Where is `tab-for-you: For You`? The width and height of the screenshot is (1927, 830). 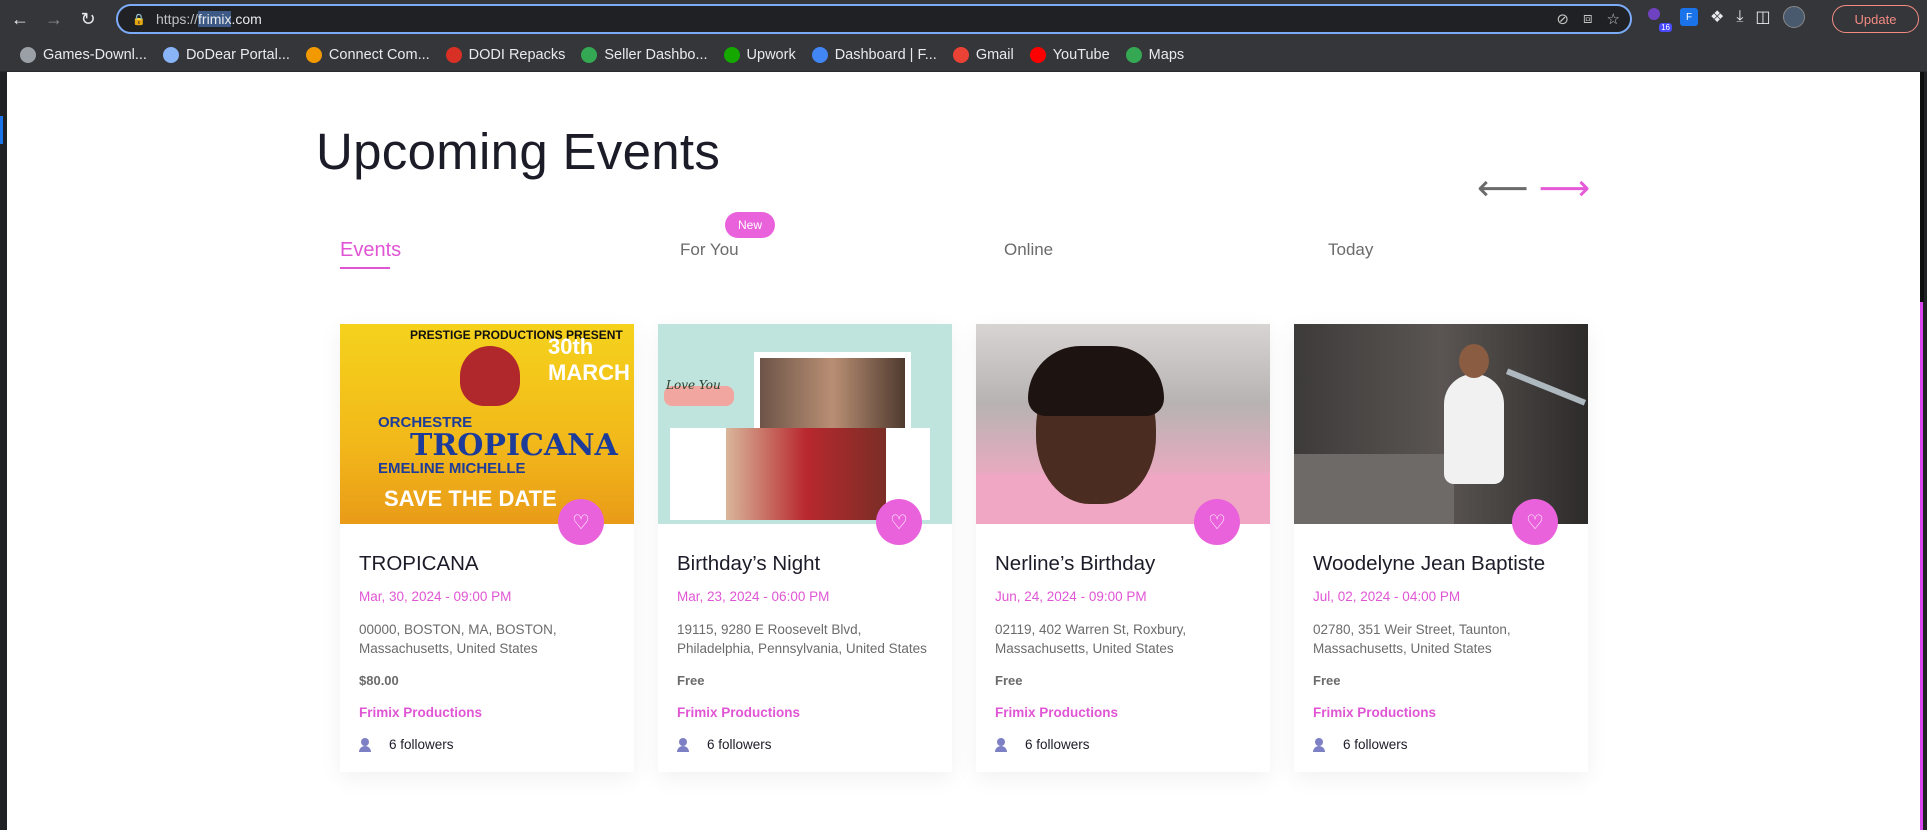 tab-for-you: For You is located at coordinates (709, 250).